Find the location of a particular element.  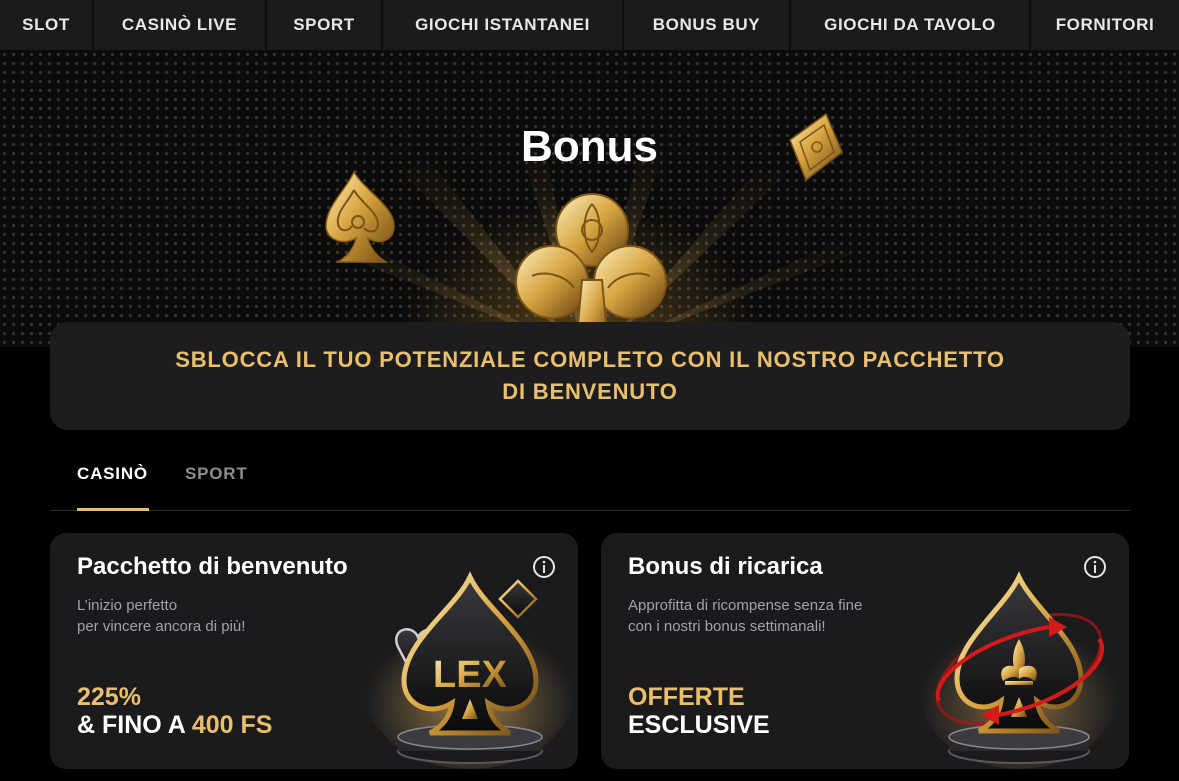

reload-spade-trophy-icon is located at coordinates (1019, 670).